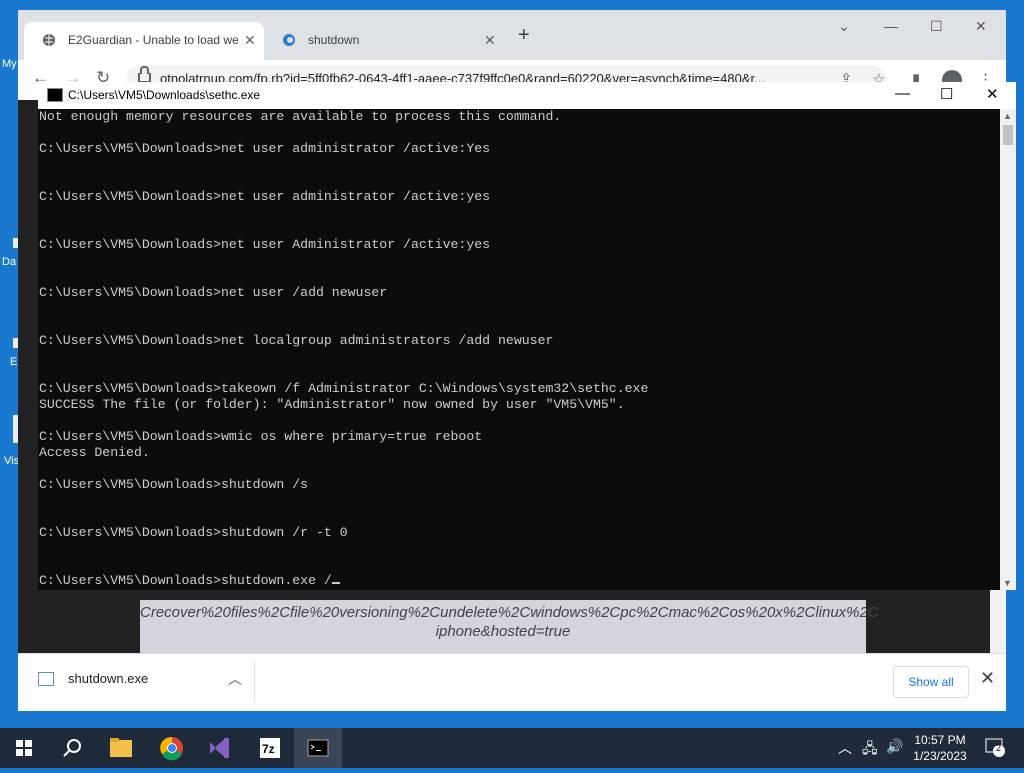 Image resolution: width=1024 pixels, height=773 pixels. Describe the element at coordinates (164, 95) in the screenshot. I see `console-title: C:\Users\VM5\Downloads\sethc.exe` at that location.